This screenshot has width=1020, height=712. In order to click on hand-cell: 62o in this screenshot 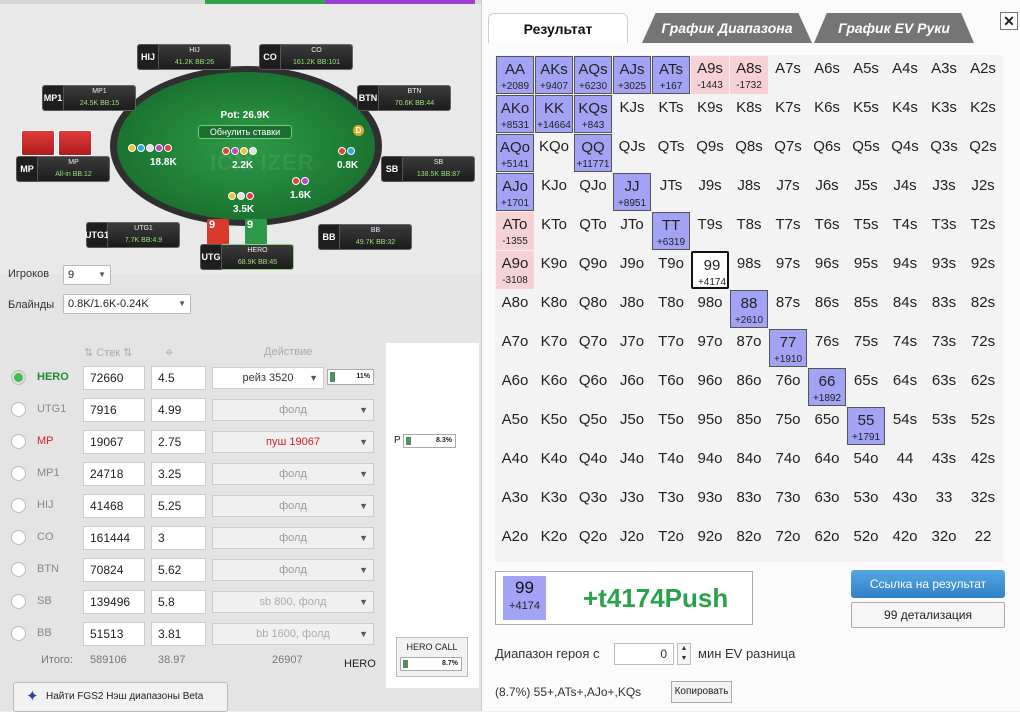, I will do `click(827, 543)`.